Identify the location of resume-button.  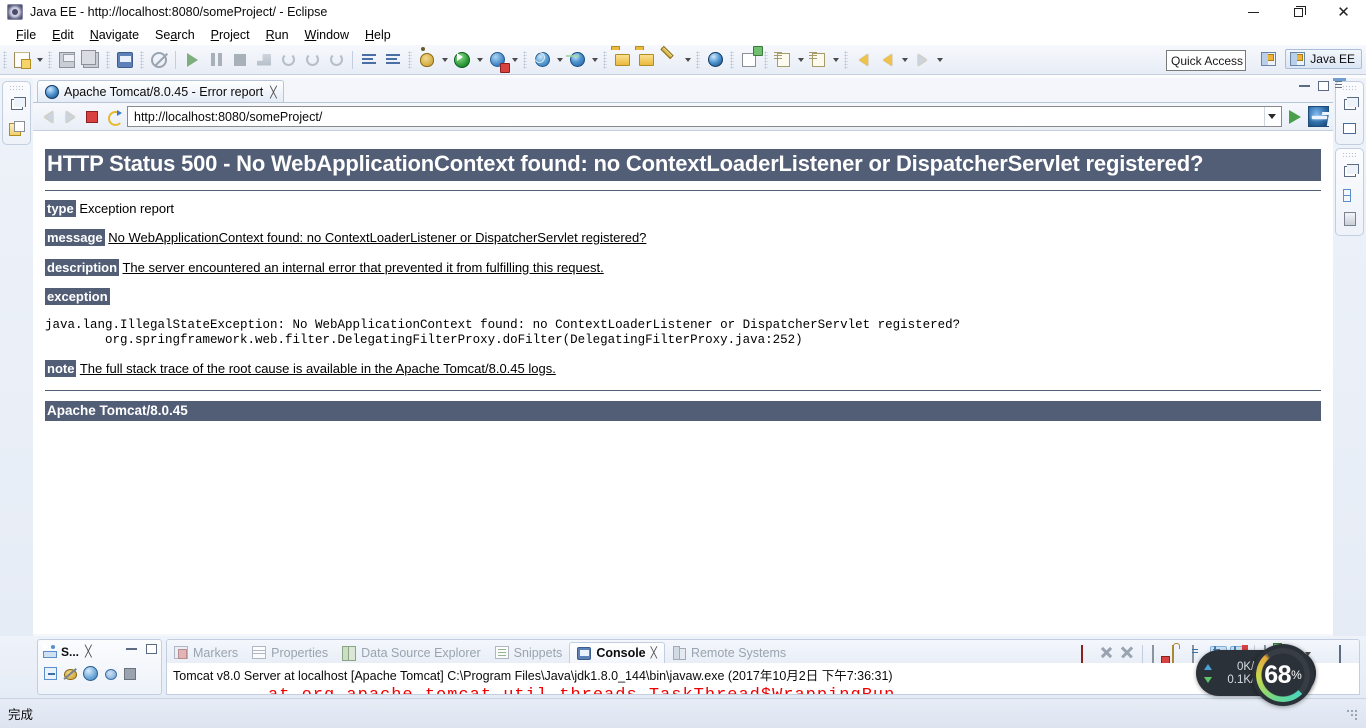
(192, 60).